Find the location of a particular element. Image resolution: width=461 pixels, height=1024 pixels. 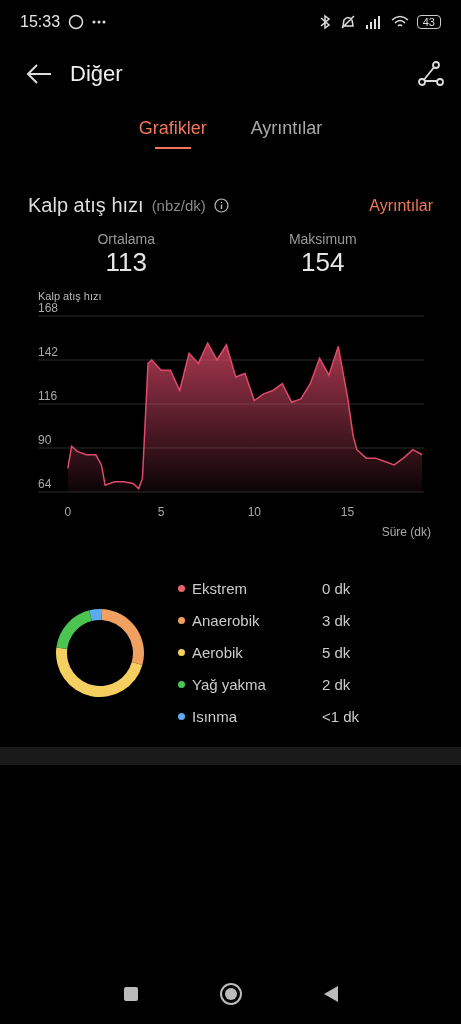

info-icon is located at coordinates (221, 205).